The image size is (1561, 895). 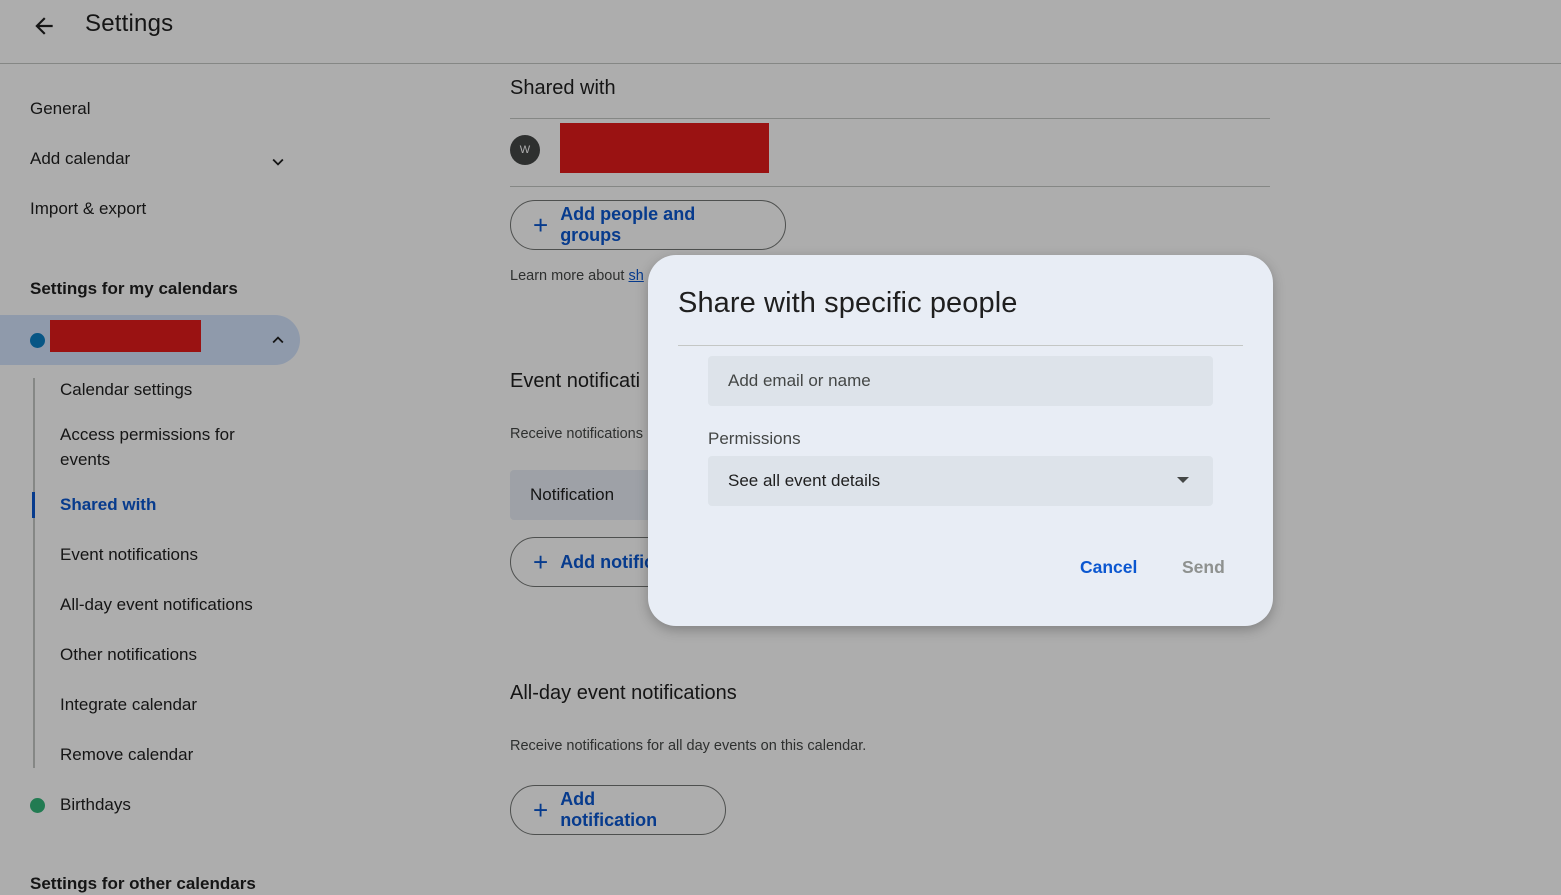 I want to click on dialog-title: Share with specific people, so click(x=848, y=303).